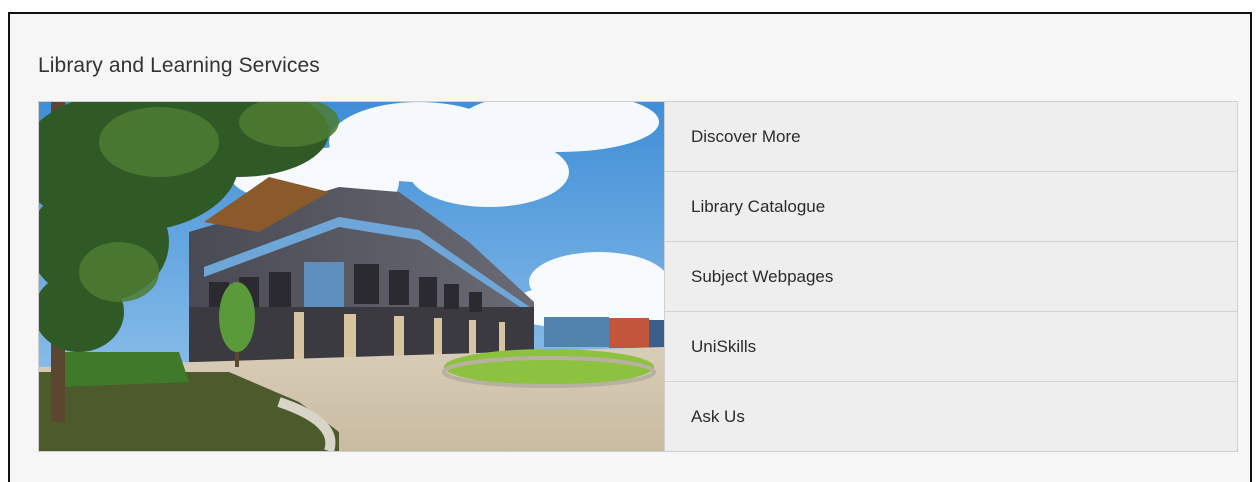 This screenshot has width=1258, height=482. Describe the element at coordinates (179, 65) in the screenshot. I see `panel-title: Library and Learning Services` at that location.